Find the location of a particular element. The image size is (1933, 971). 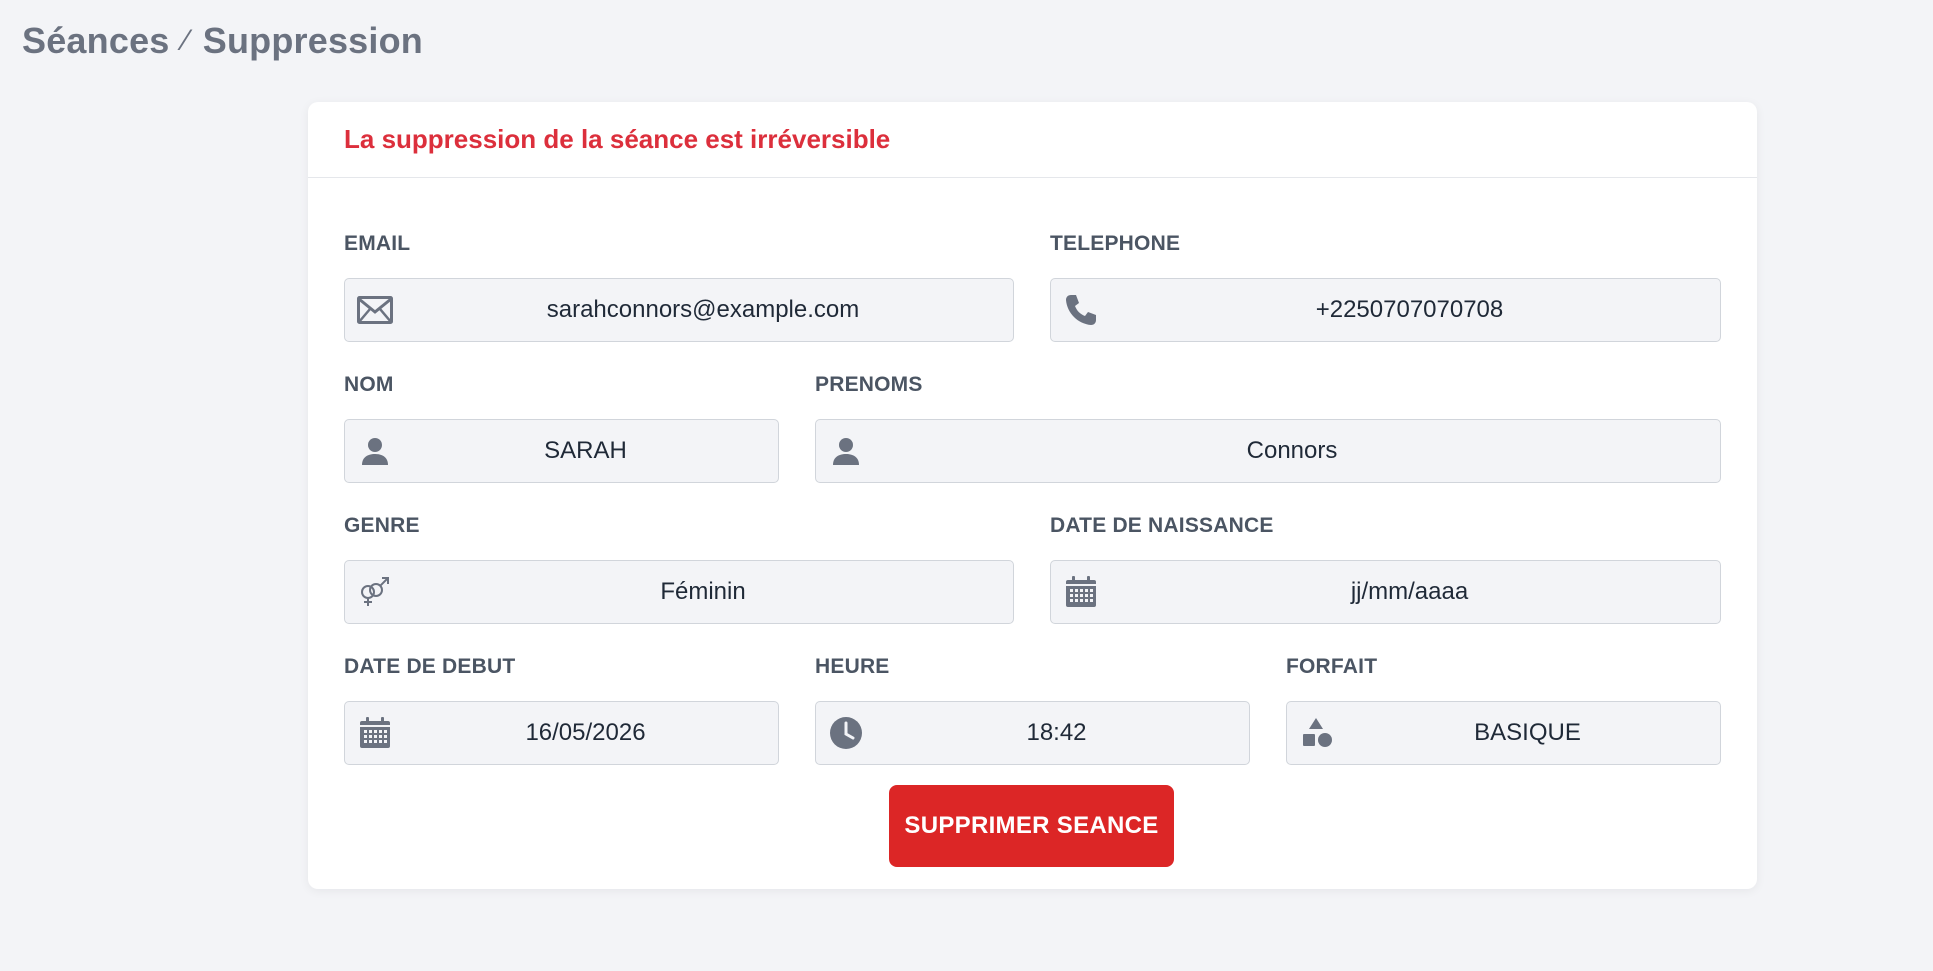

nom-field-group: NOM SARAH is located at coordinates (561, 427).